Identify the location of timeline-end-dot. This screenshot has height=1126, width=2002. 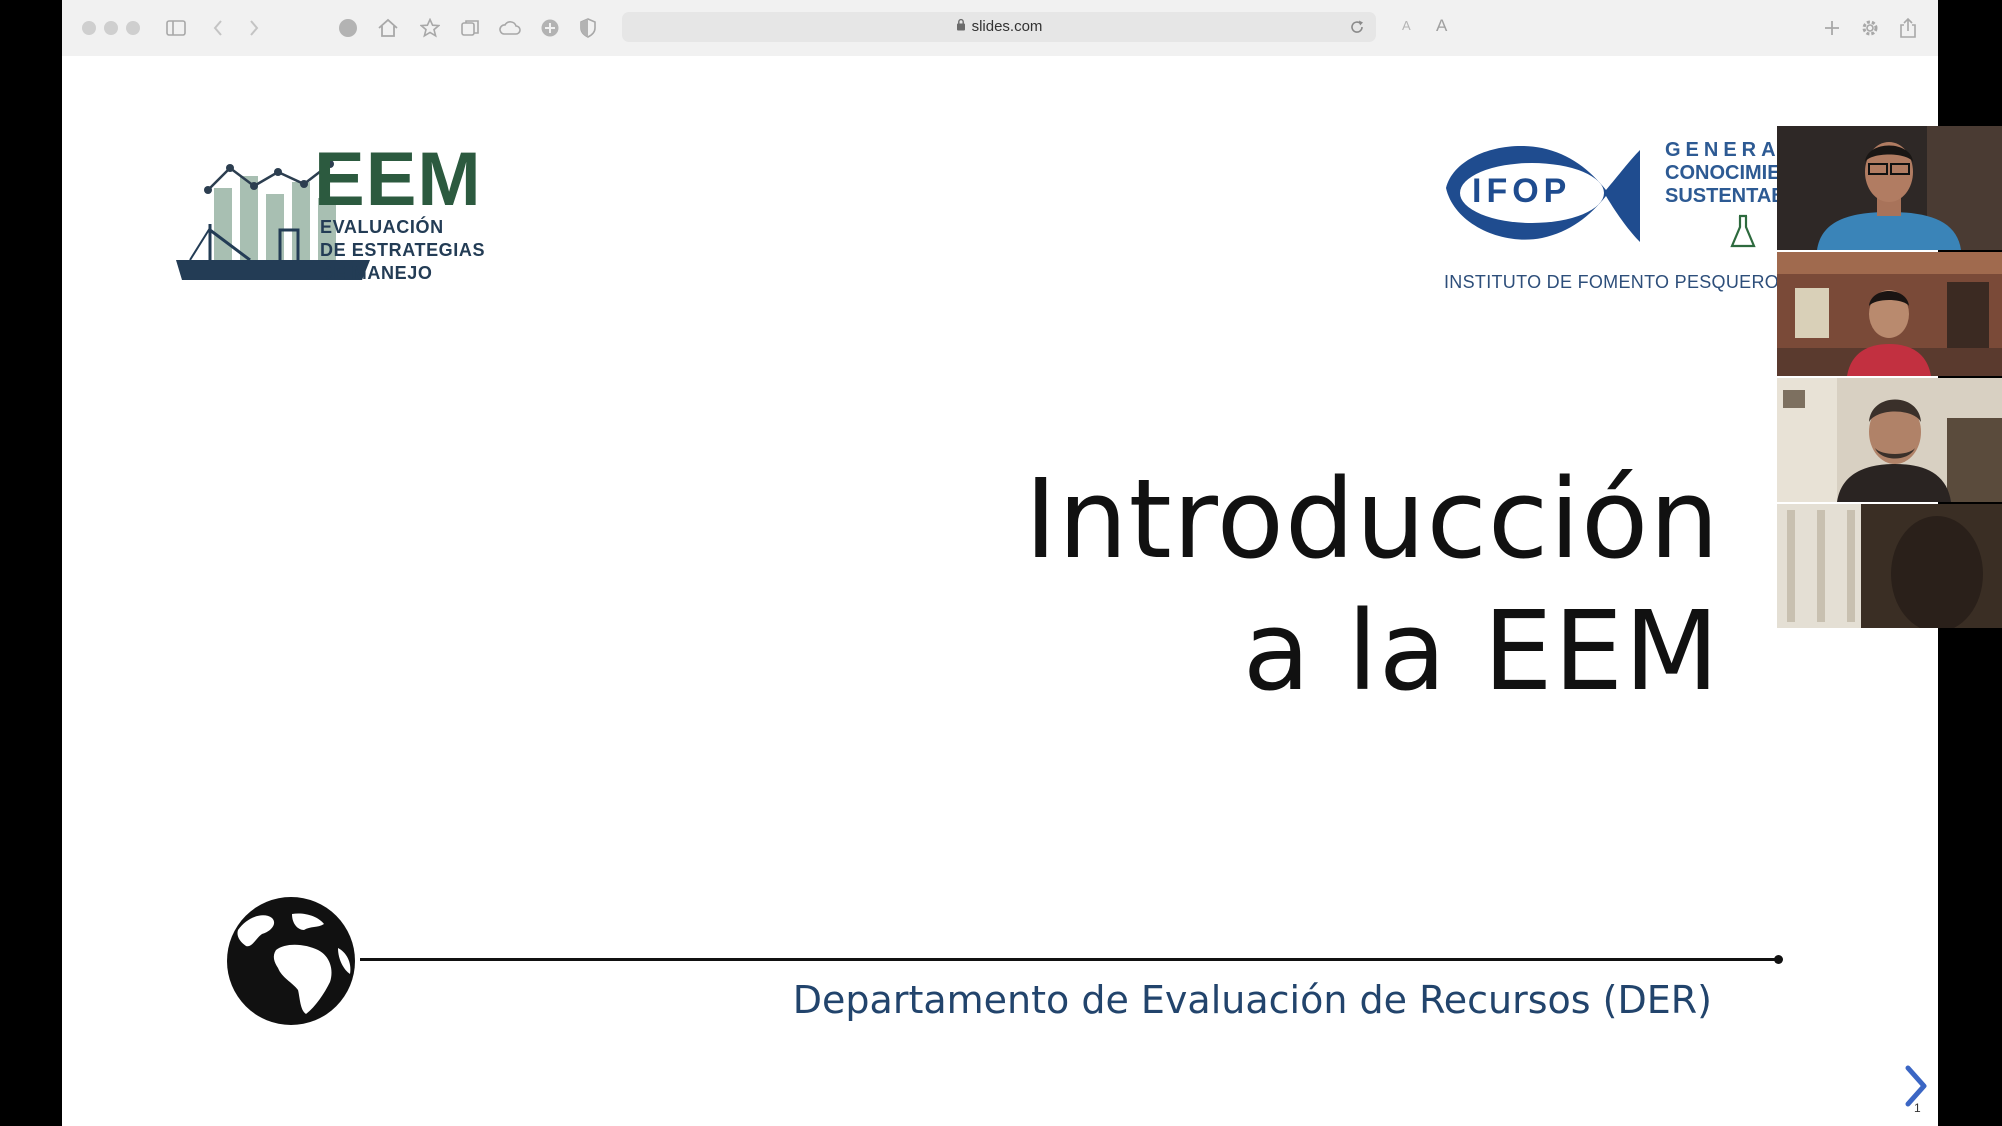
(1778, 959).